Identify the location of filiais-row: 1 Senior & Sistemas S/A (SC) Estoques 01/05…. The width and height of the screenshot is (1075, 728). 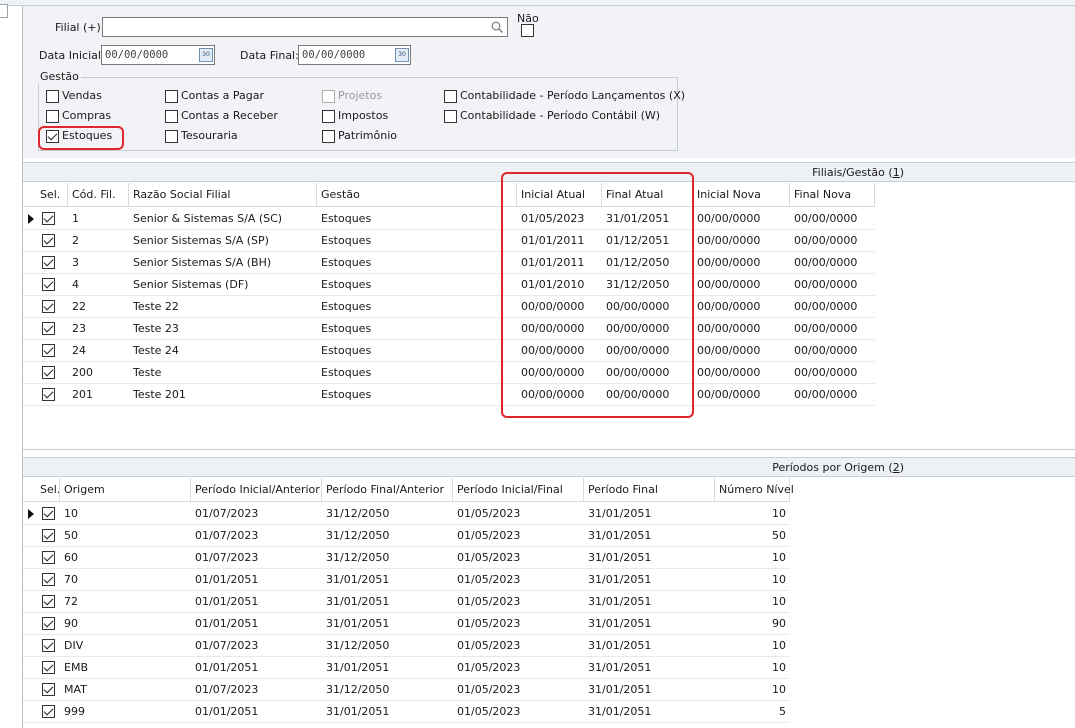
(449, 219).